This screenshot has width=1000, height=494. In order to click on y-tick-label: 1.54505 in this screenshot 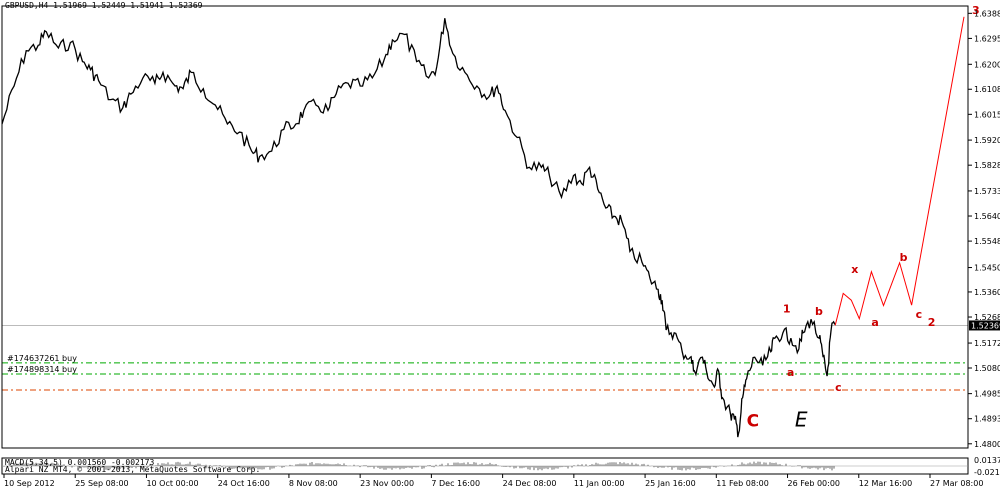, I will do `click(987, 268)`.